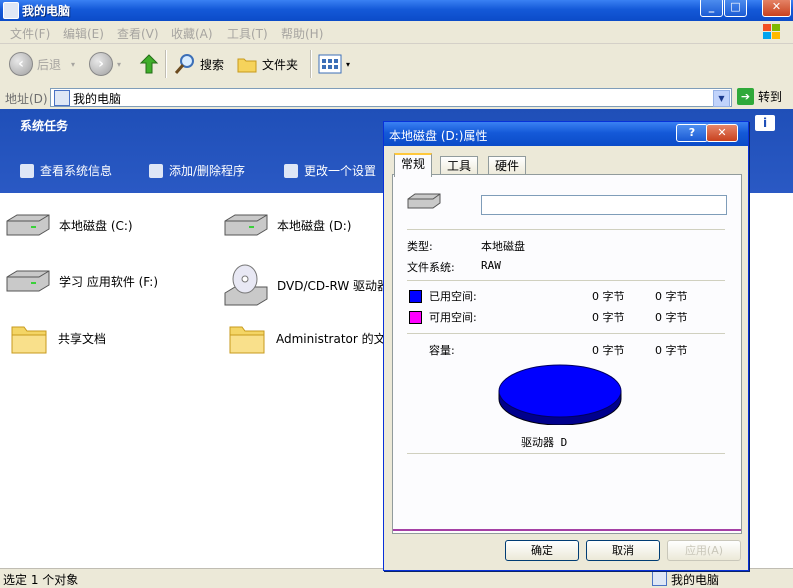 The width and height of the screenshot is (793, 588). Describe the element at coordinates (21, 64) in the screenshot. I see `back-arrow-icon: ‹` at that location.